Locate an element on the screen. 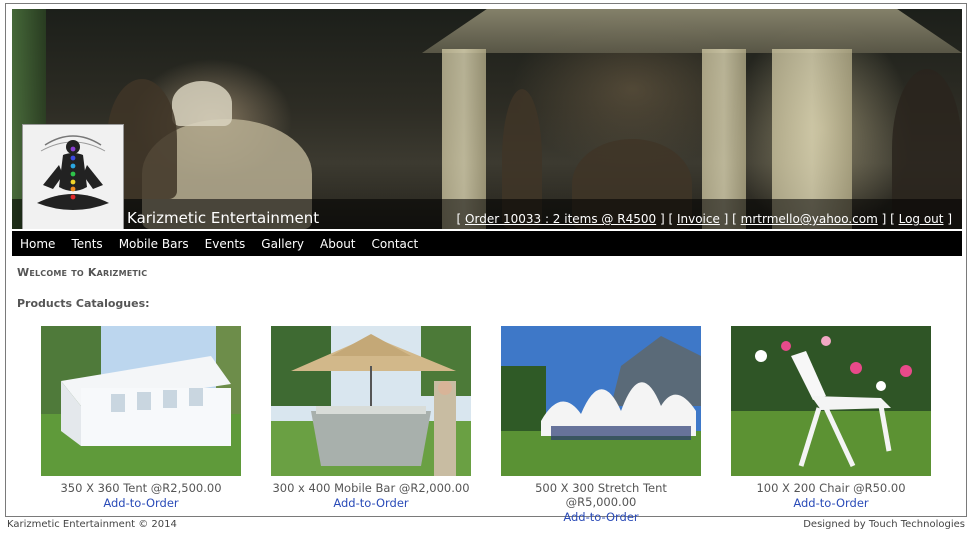 The image size is (976, 536). product-name: 500 X 300 Stretch Tent @R5,000.00 is located at coordinates (601, 495).